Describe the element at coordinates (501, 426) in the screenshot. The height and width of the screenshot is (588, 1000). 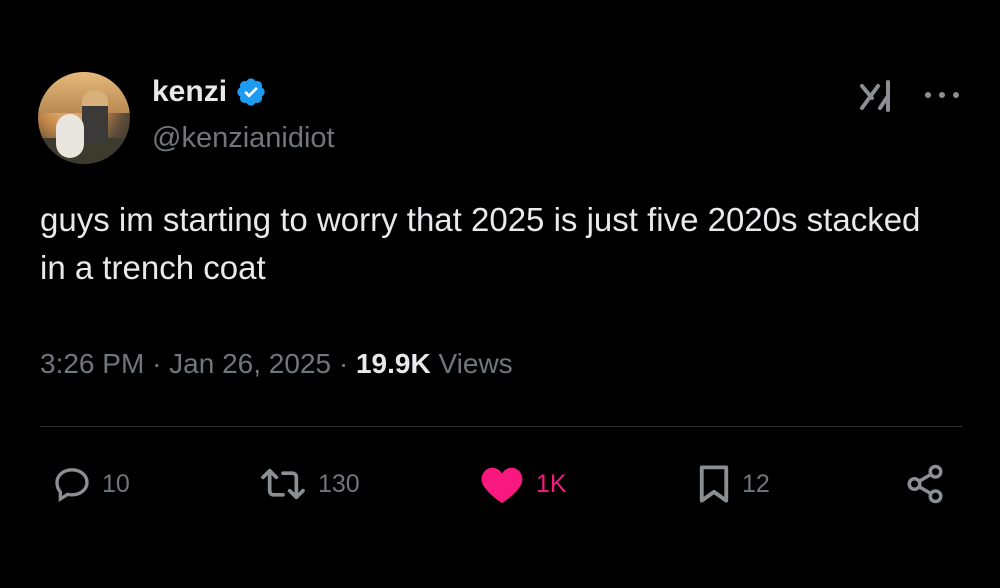
I see `divider` at that location.